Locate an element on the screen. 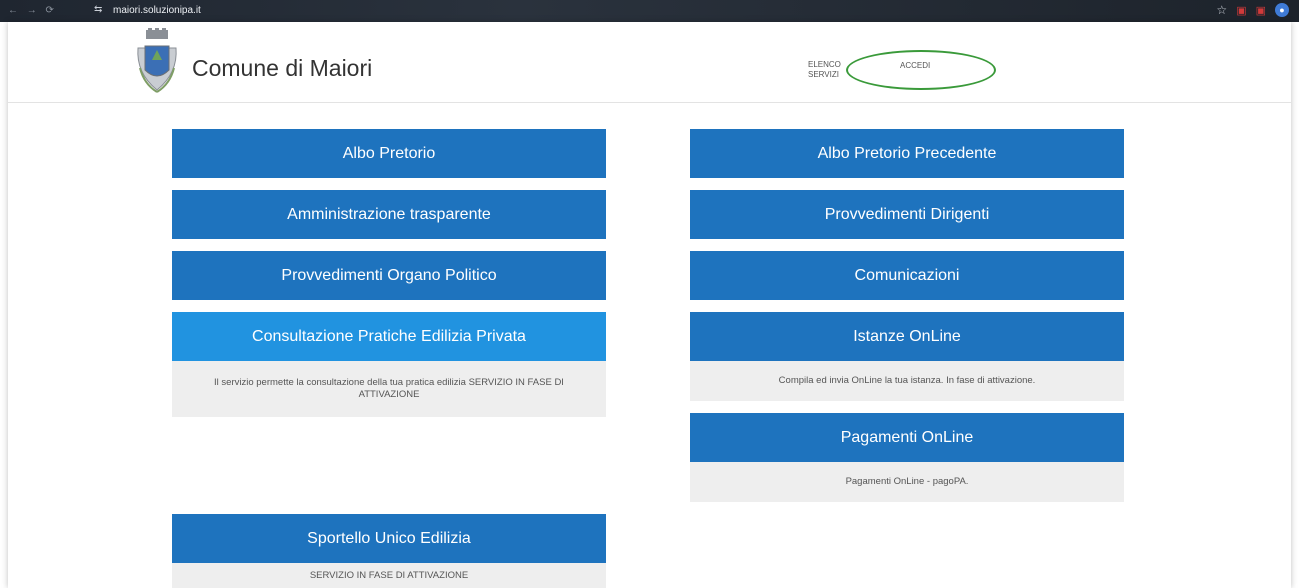  site-settings-icon: ⇆ is located at coordinates (98, 9).